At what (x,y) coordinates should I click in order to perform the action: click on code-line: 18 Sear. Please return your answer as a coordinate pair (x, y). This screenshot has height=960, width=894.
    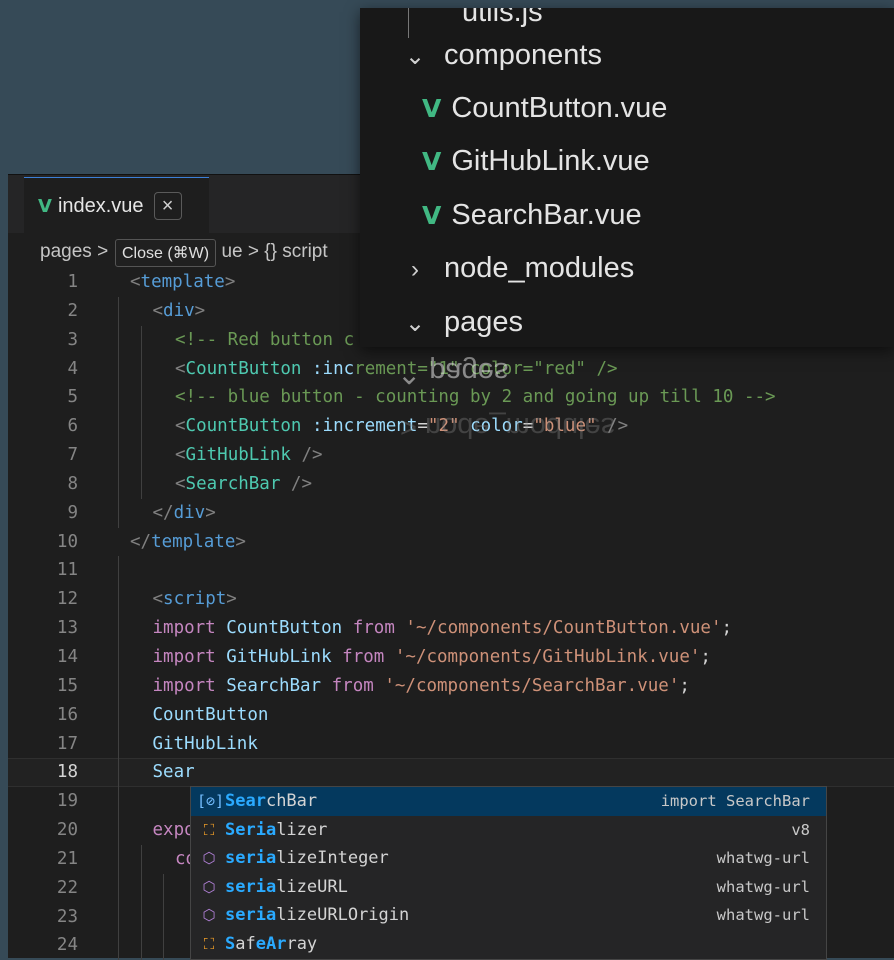
    Looking at the image, I should click on (451, 773).